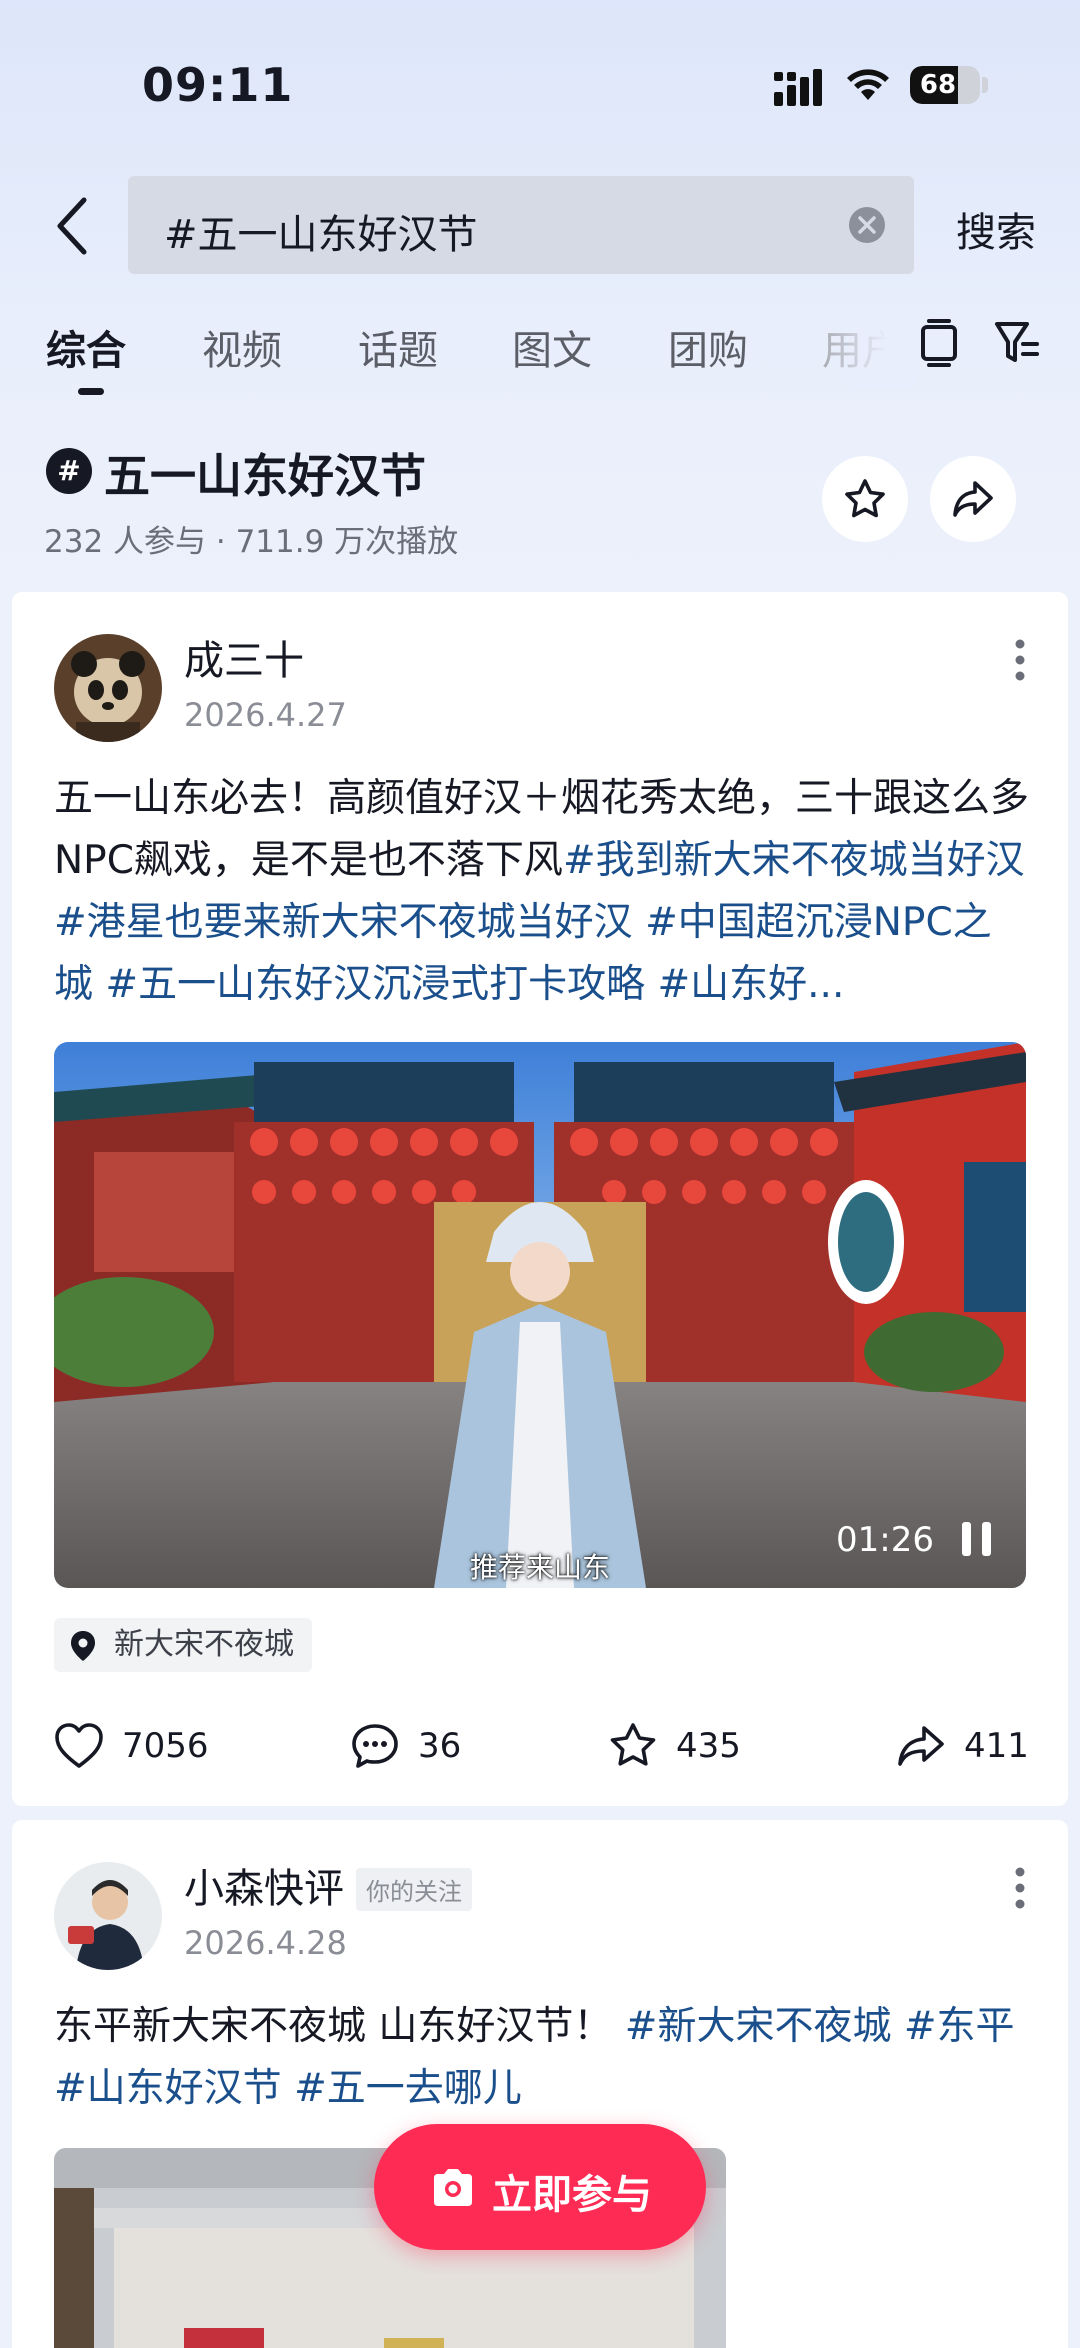 Image resolution: width=1080 pixels, height=2348 pixels. I want to click on pause-icon, so click(977, 1539).